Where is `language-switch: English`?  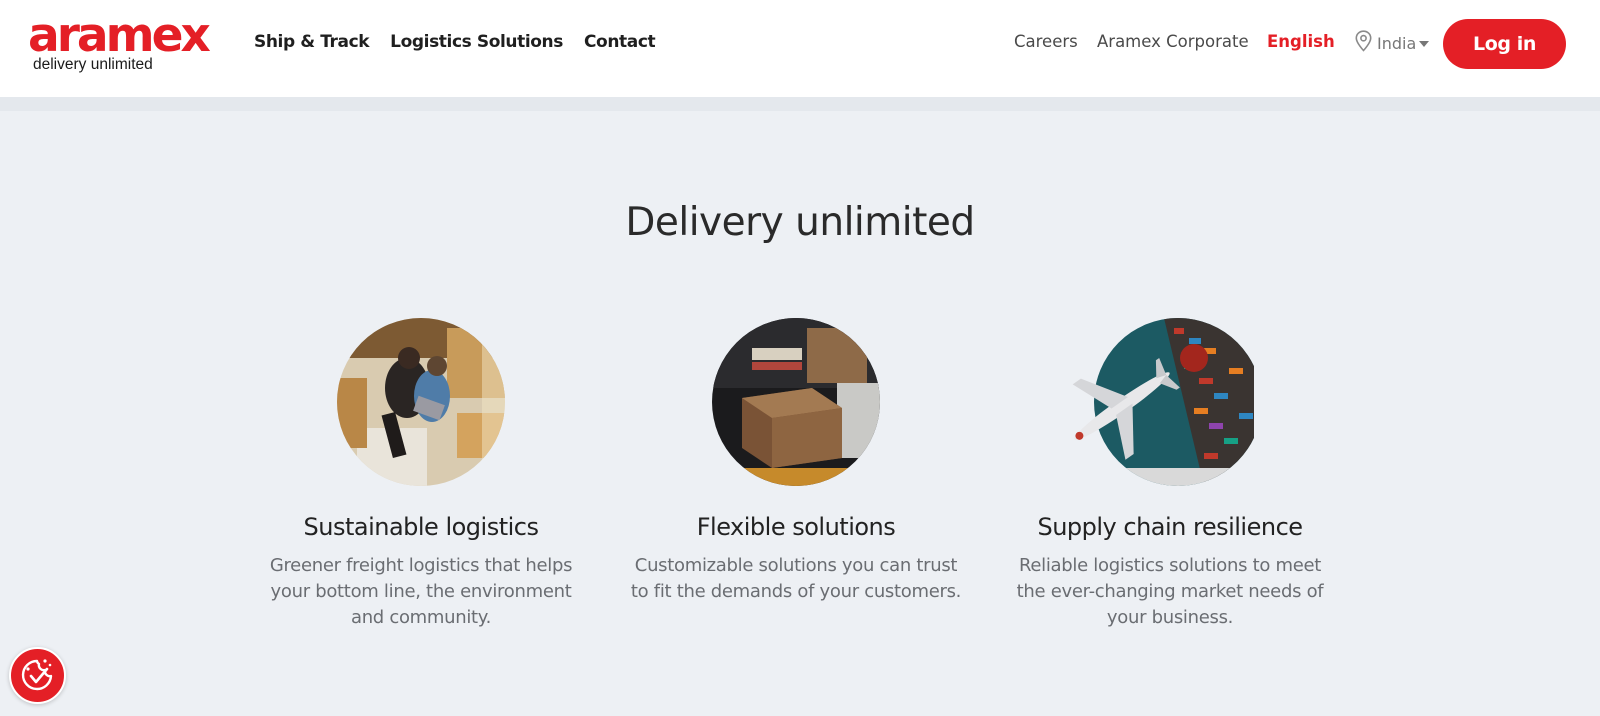 language-switch: English is located at coordinates (1301, 41).